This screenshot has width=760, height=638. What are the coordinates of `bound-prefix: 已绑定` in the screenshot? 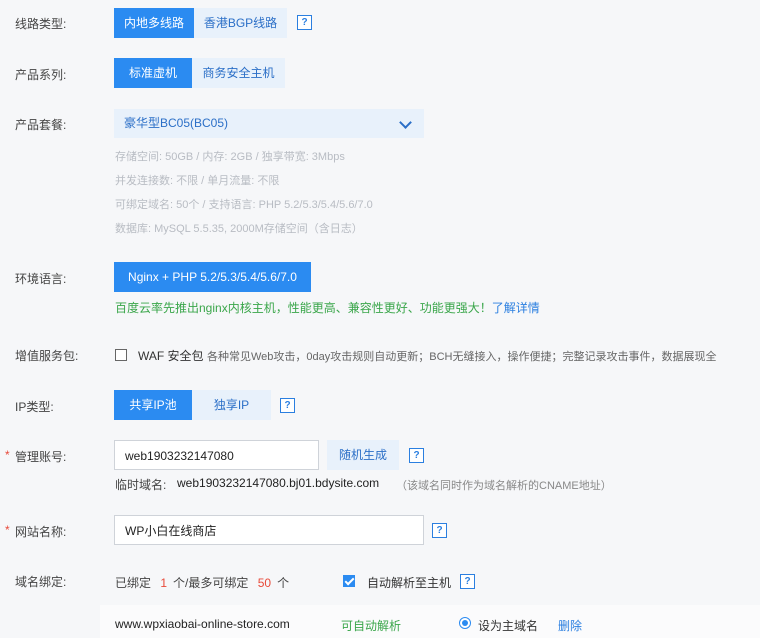 It's located at (133, 583).